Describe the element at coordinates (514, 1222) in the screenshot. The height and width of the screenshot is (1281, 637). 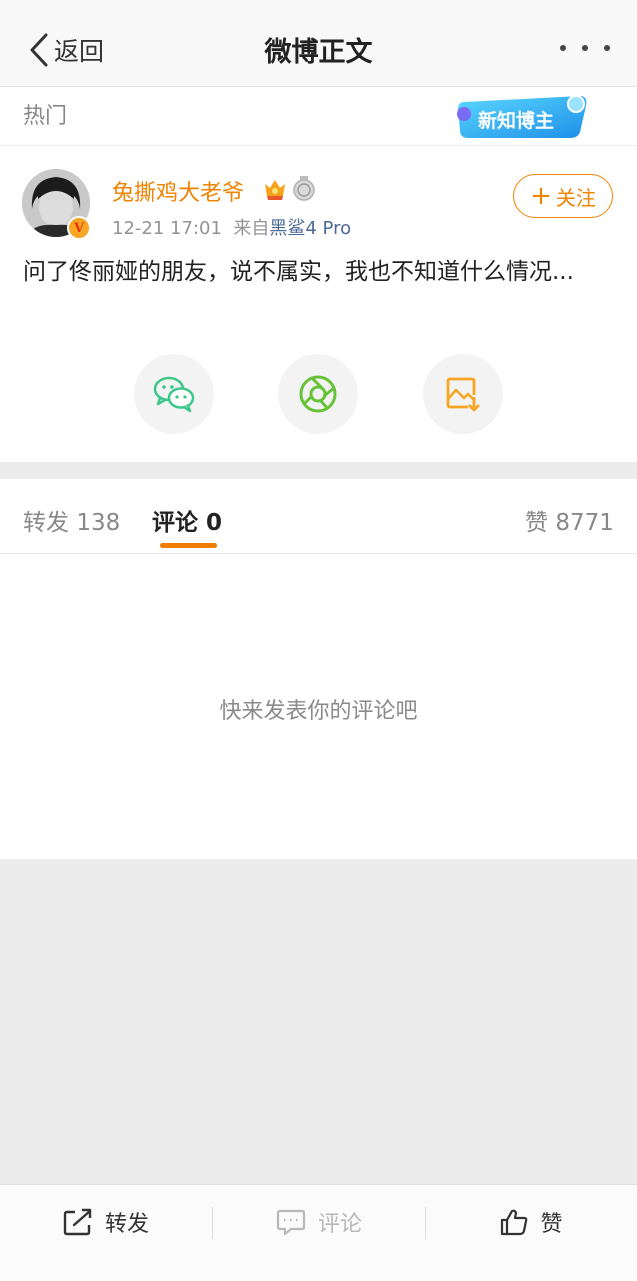
I see `thumbs-up-icon` at that location.